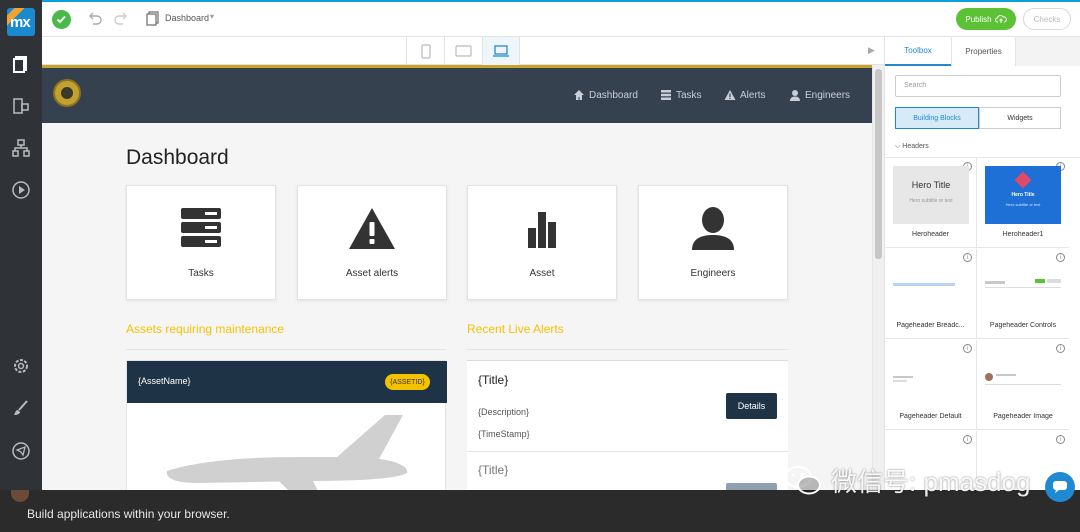  I want to click on details-button: Details, so click(751, 406).